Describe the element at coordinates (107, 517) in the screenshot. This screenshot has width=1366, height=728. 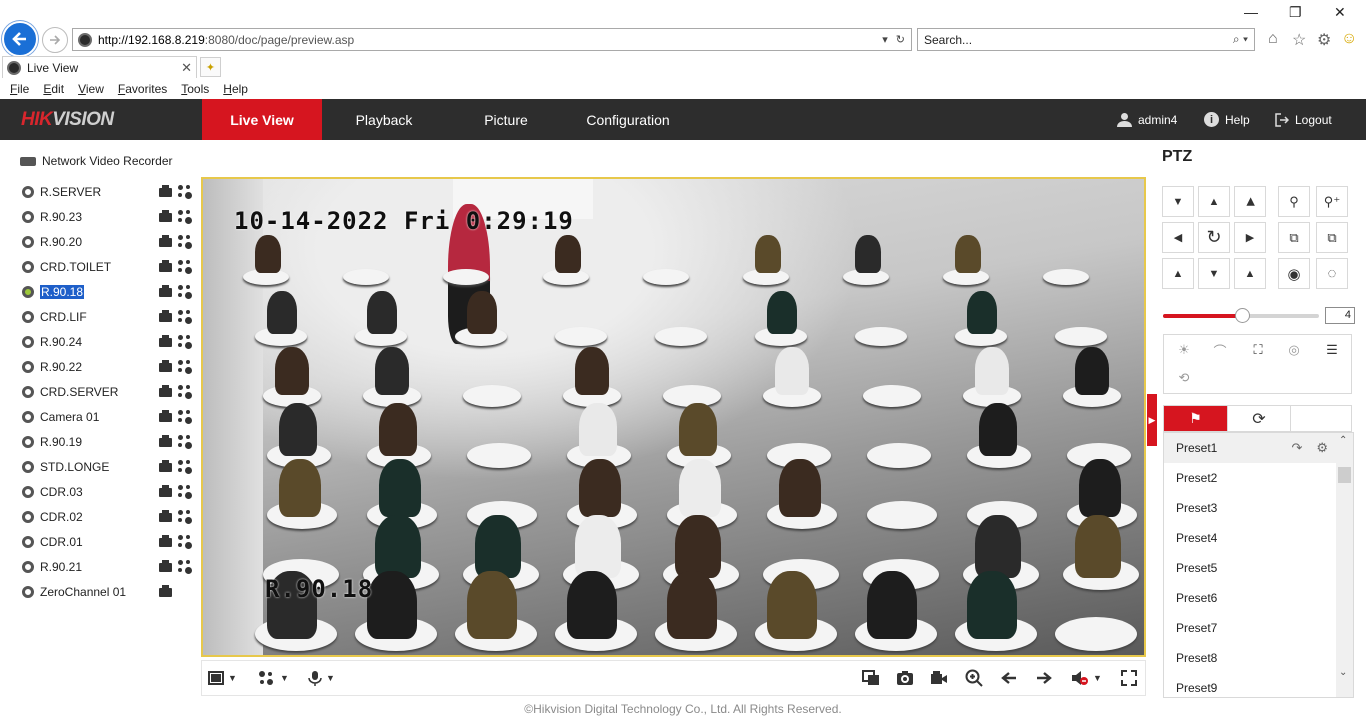
I see `camera-item: CDR.02` at that location.